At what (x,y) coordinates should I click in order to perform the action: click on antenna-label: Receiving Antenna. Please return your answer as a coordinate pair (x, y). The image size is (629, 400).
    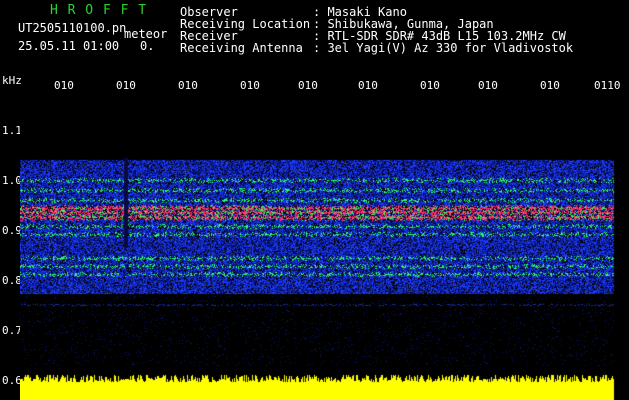
    Looking at the image, I should click on (241, 48).